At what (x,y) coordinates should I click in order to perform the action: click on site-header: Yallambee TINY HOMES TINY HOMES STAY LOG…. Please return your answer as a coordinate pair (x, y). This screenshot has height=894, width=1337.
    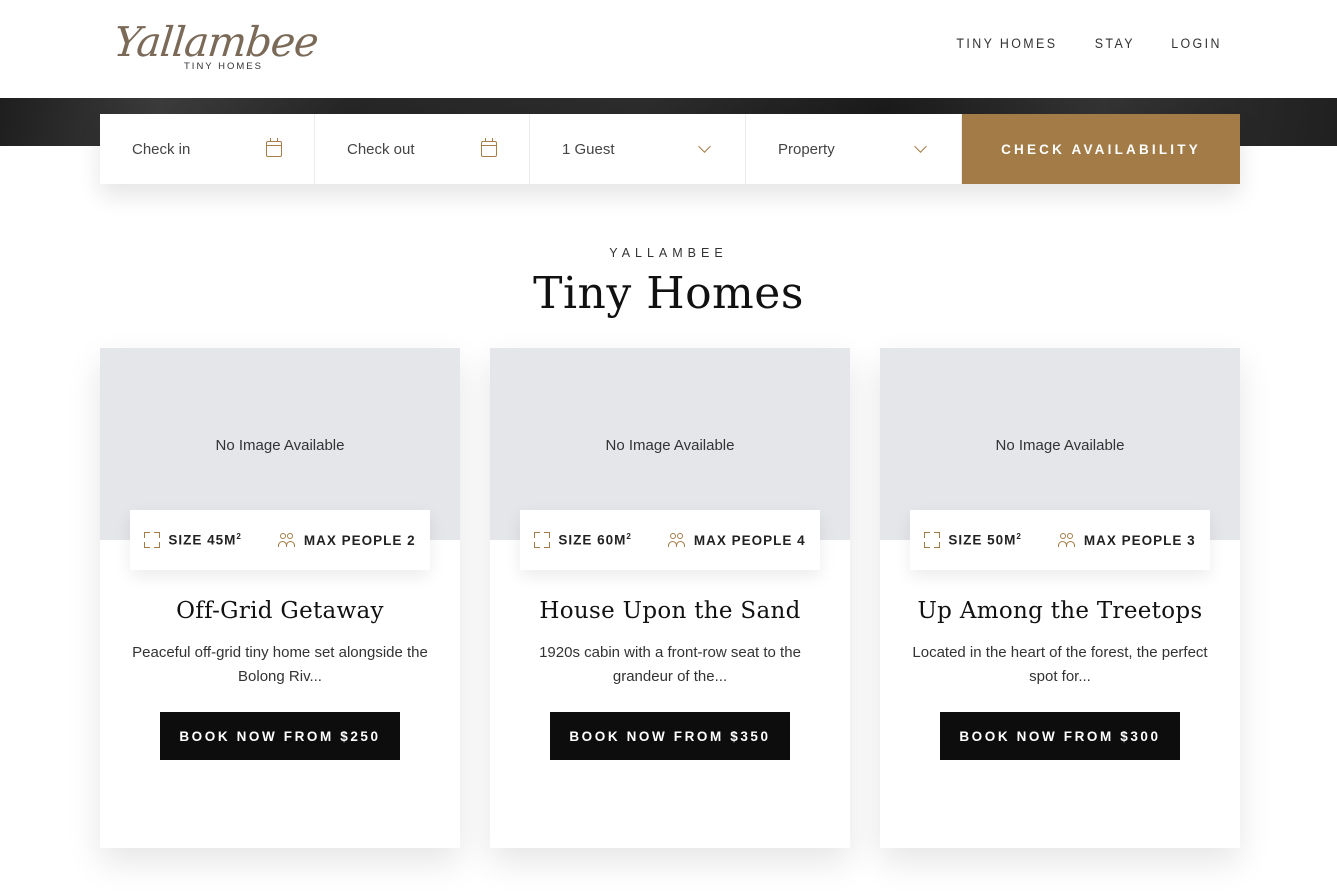
    Looking at the image, I should click on (668, 49).